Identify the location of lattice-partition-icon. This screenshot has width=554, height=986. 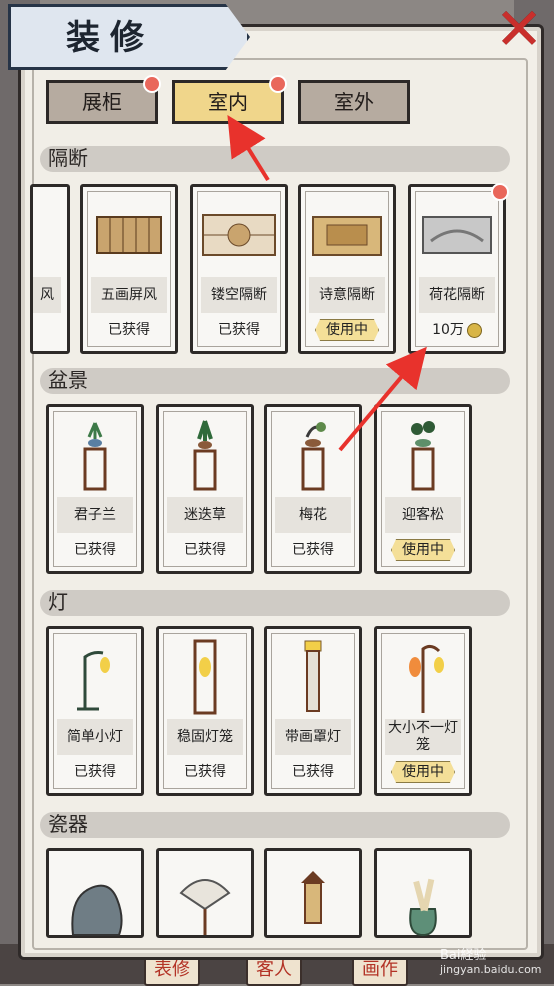
(239, 235).